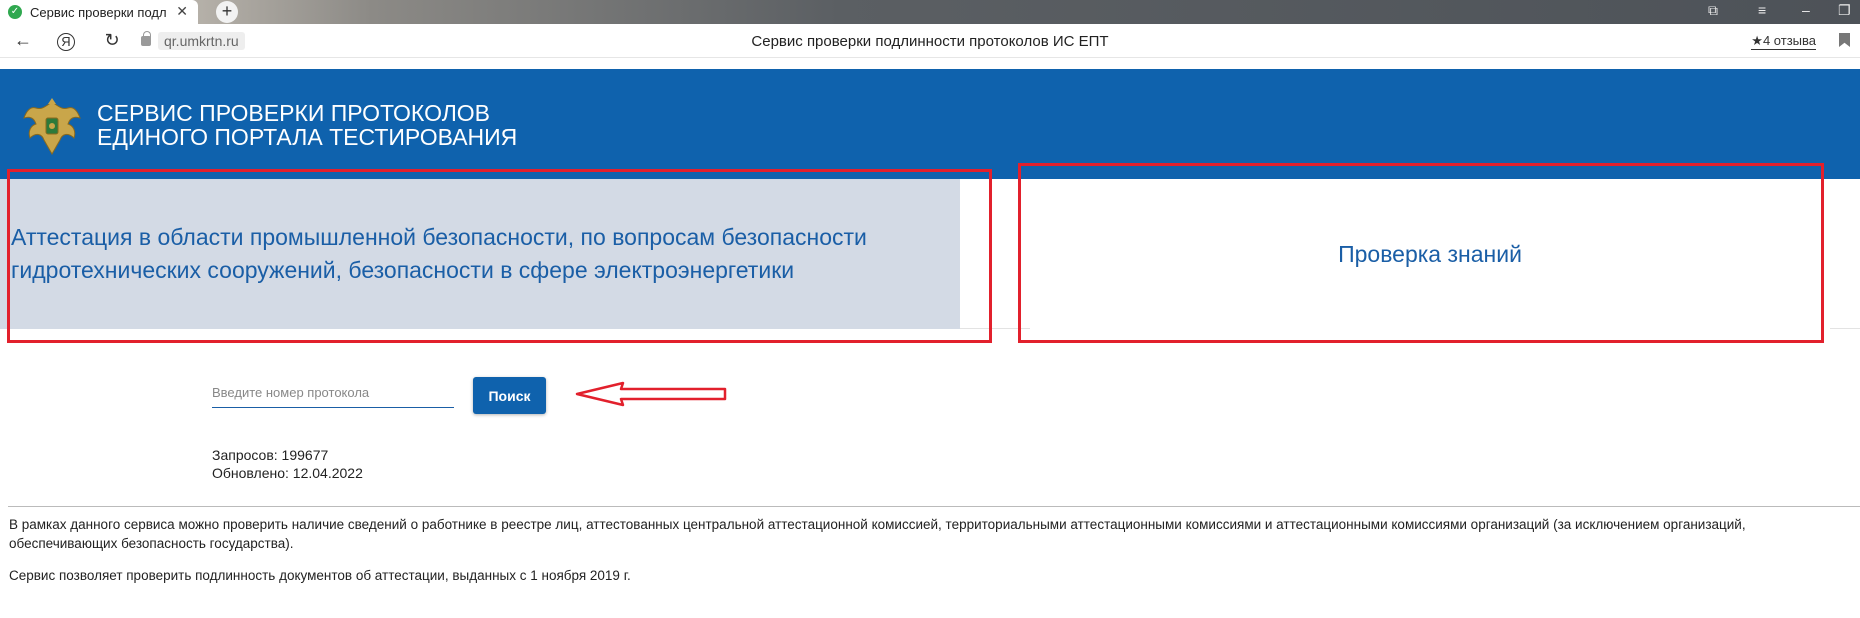 This screenshot has width=1860, height=618. What do you see at coordinates (1713, 10) in the screenshot?
I see `tabs-manager-icon: ⧉` at bounding box center [1713, 10].